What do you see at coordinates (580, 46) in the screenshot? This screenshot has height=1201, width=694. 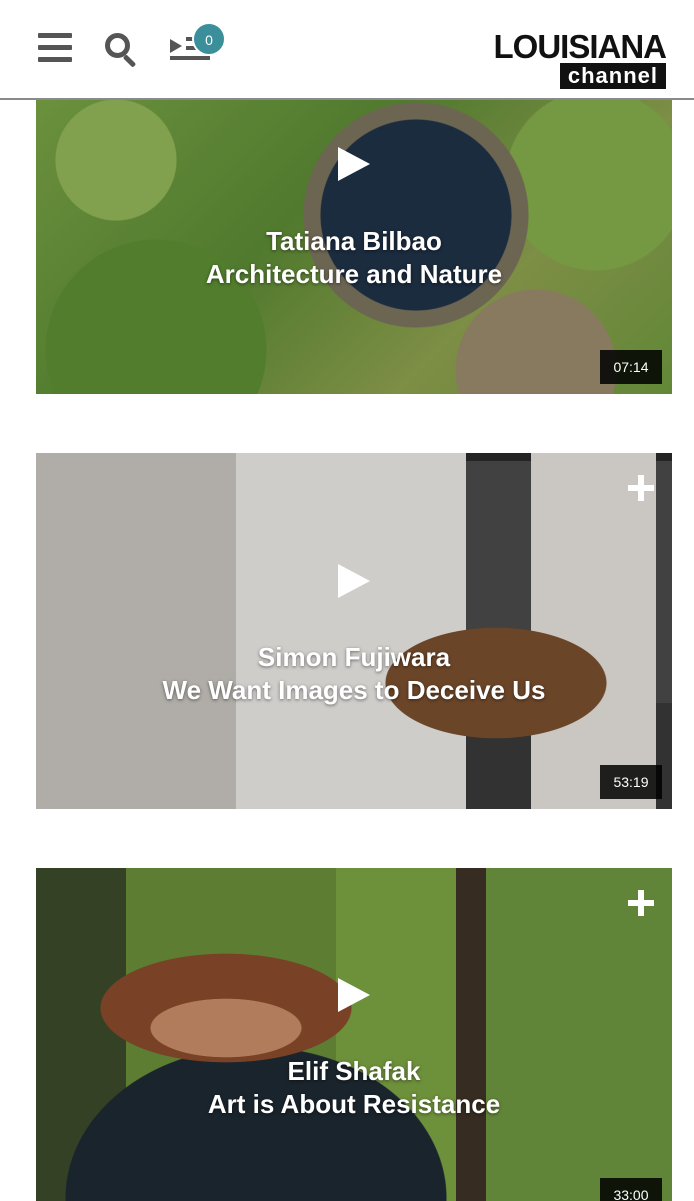 I see `logo-wordmark: LOUISIANA` at bounding box center [580, 46].